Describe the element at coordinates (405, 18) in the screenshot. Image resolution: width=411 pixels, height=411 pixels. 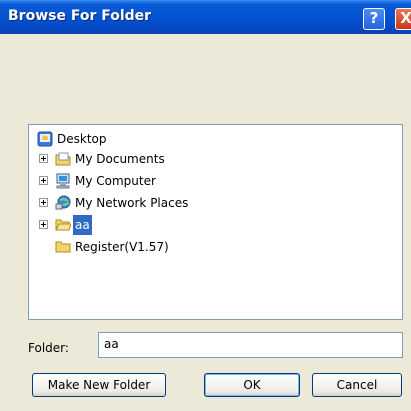
I see `close-icon: X` at that location.